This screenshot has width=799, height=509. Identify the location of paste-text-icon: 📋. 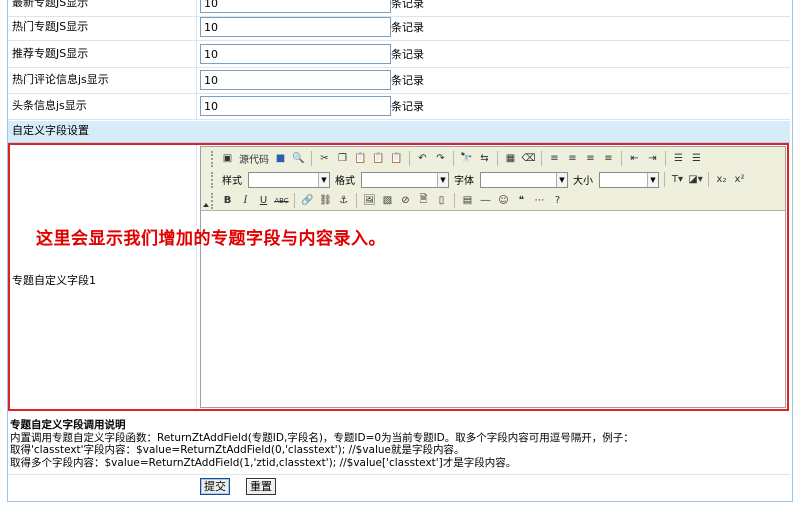
(378, 158).